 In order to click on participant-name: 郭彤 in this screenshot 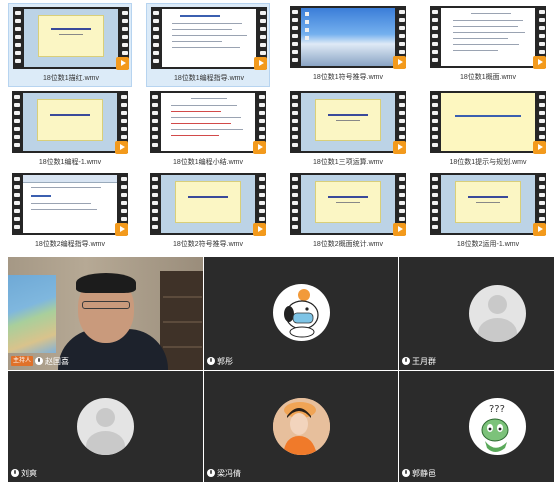, I will do `click(225, 361)`.